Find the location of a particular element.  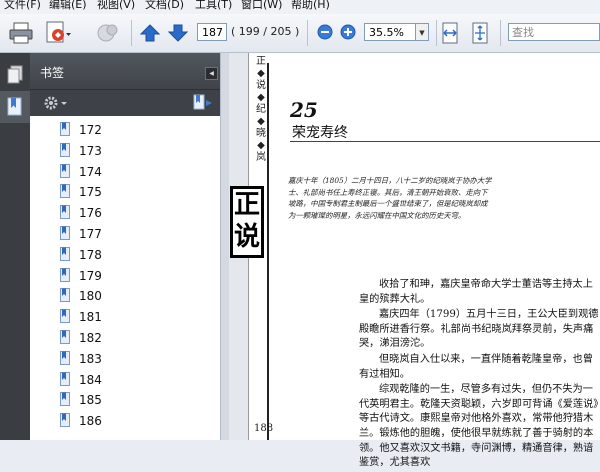

bookmark-label: 184 is located at coordinates (90, 379).